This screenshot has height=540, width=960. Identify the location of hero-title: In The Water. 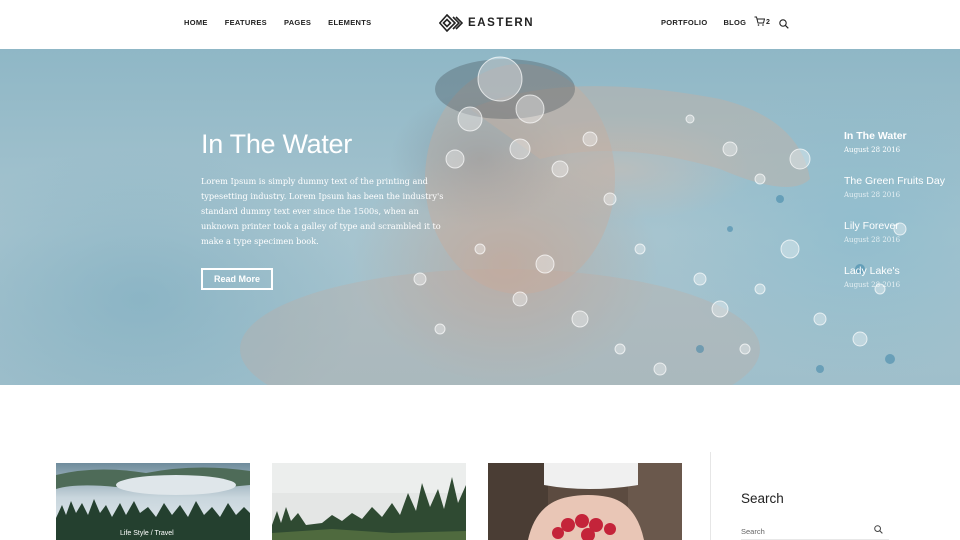
(276, 144).